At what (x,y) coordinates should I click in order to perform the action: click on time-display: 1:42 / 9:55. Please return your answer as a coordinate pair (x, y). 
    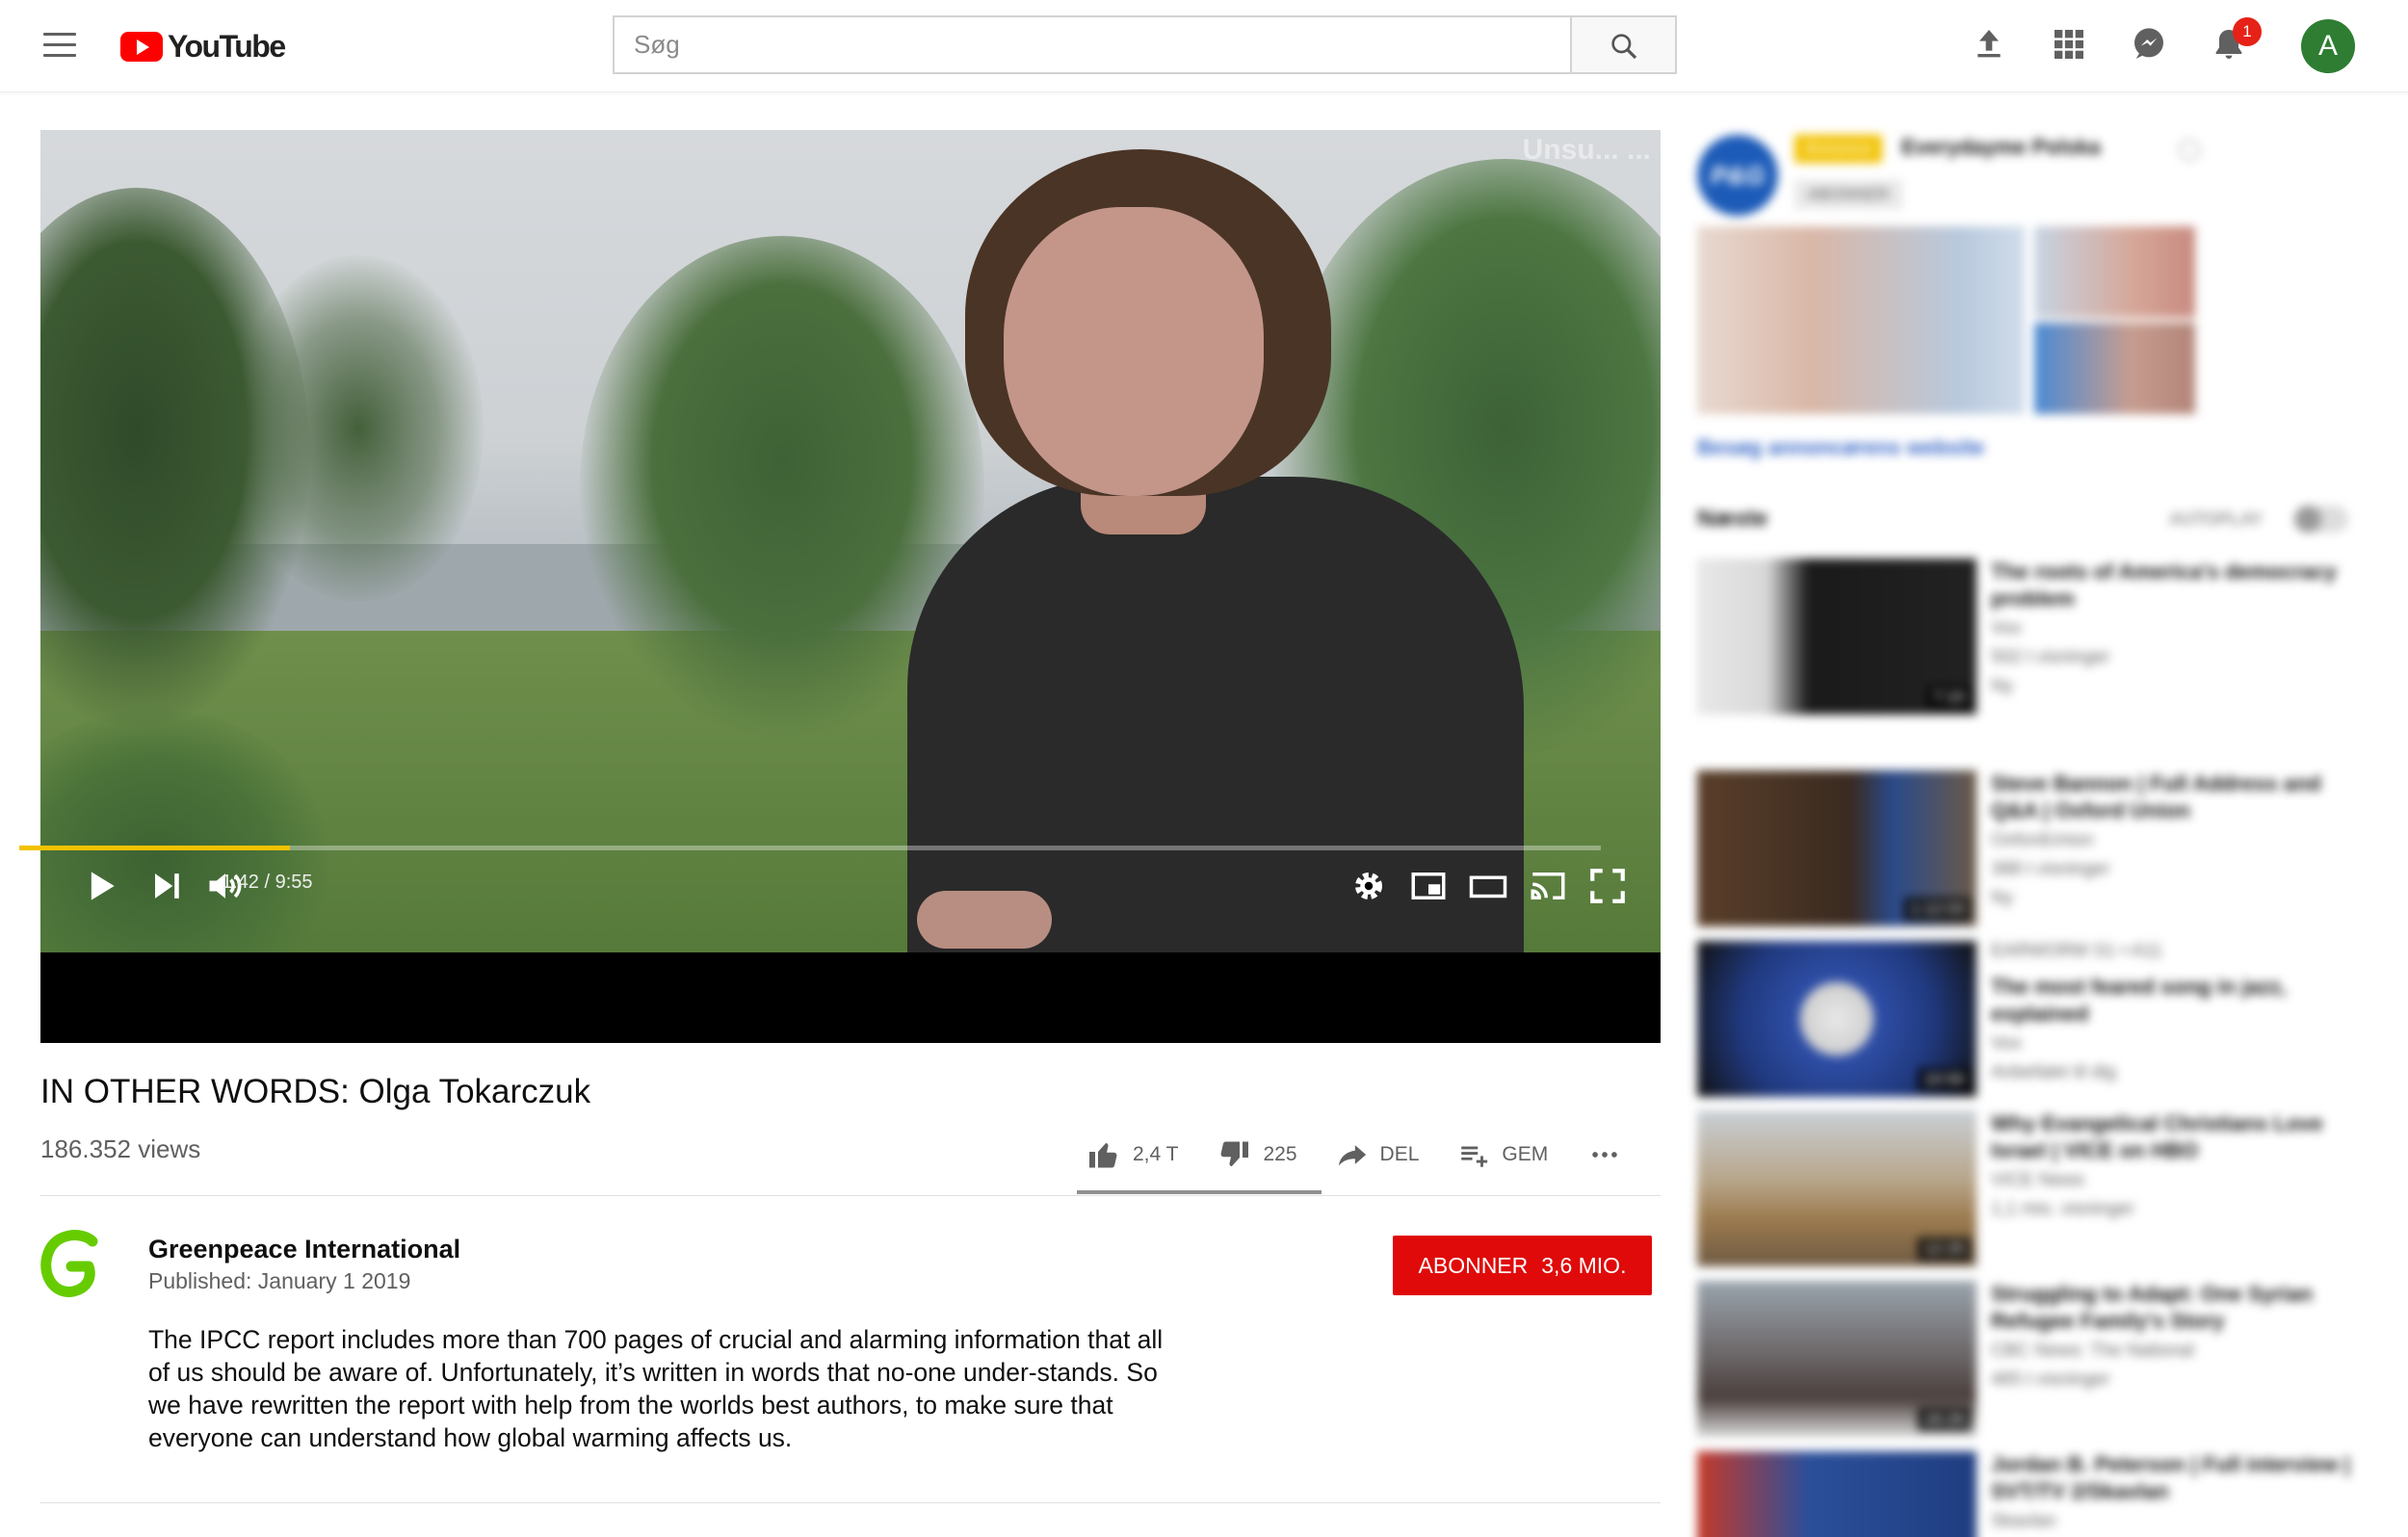
    Looking at the image, I should click on (267, 882).